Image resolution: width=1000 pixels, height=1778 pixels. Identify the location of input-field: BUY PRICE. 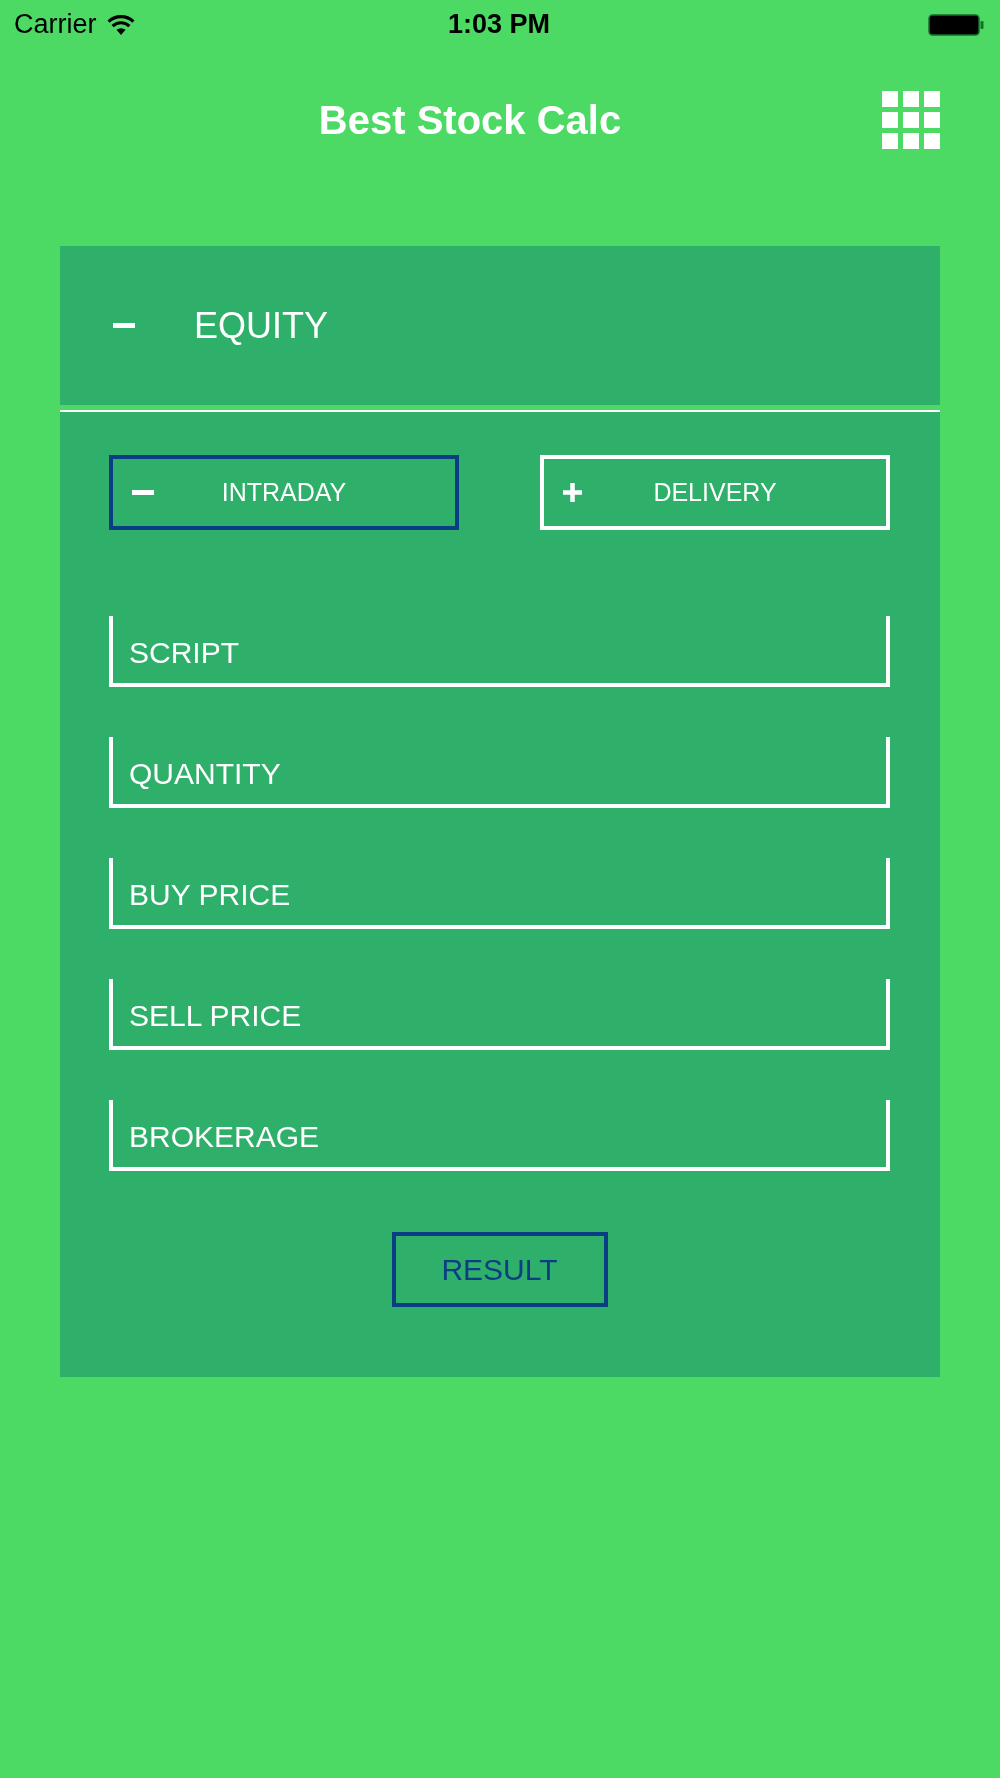
(499, 893).